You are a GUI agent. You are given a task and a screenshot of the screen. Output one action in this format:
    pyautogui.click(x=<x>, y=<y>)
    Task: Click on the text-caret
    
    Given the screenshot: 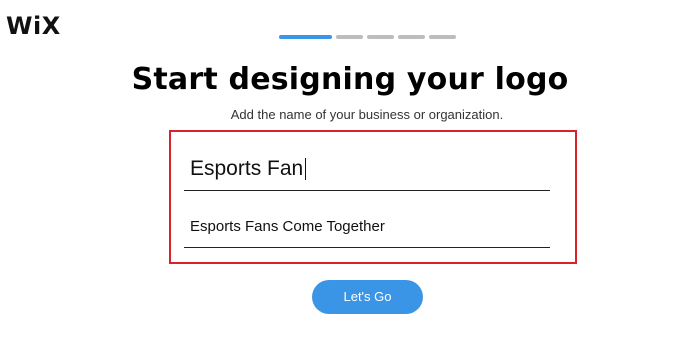 What is the action you would take?
    pyautogui.click(x=305, y=169)
    